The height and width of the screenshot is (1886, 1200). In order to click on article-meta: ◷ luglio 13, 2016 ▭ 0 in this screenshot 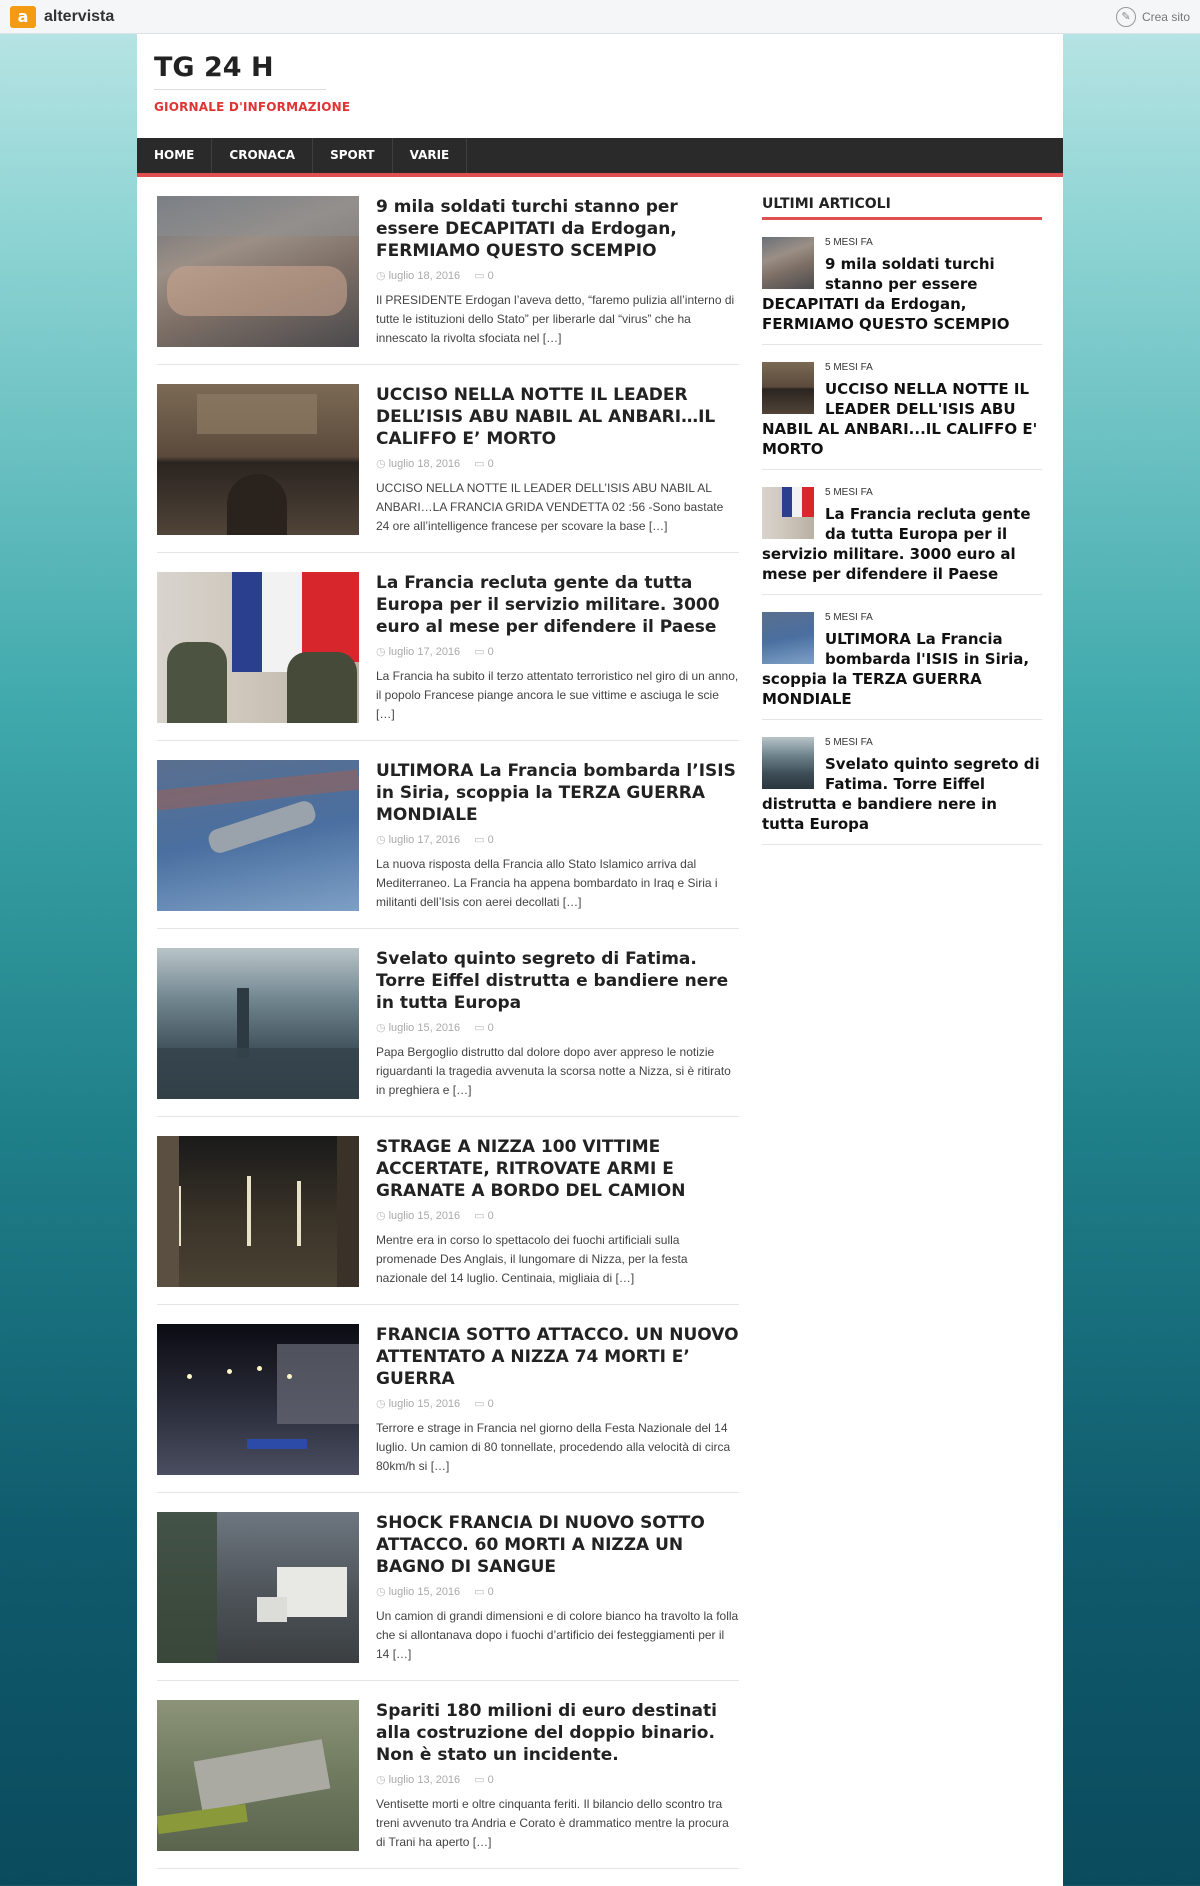, I will do `click(557, 1779)`.